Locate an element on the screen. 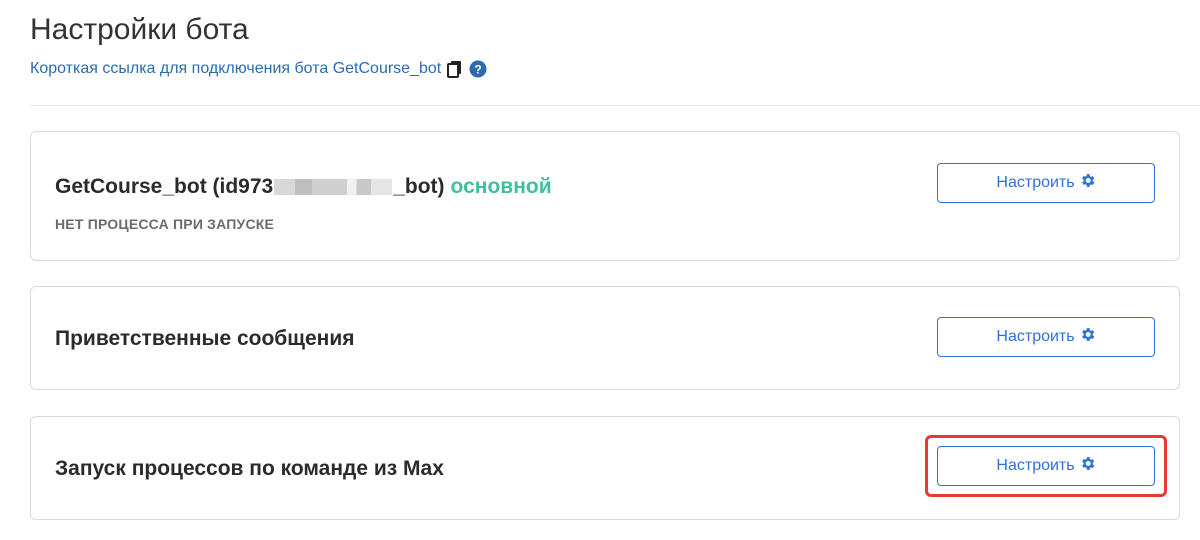 This screenshot has width=1200, height=540. configure-welcome-button: Настроить is located at coordinates (1046, 337).